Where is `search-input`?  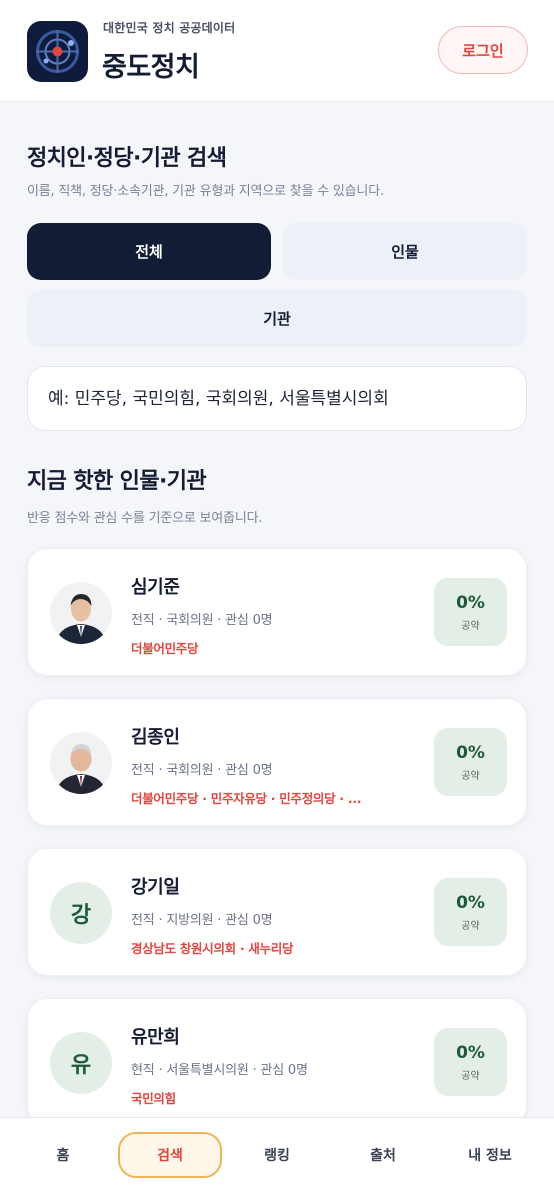
search-input is located at coordinates (277, 398).